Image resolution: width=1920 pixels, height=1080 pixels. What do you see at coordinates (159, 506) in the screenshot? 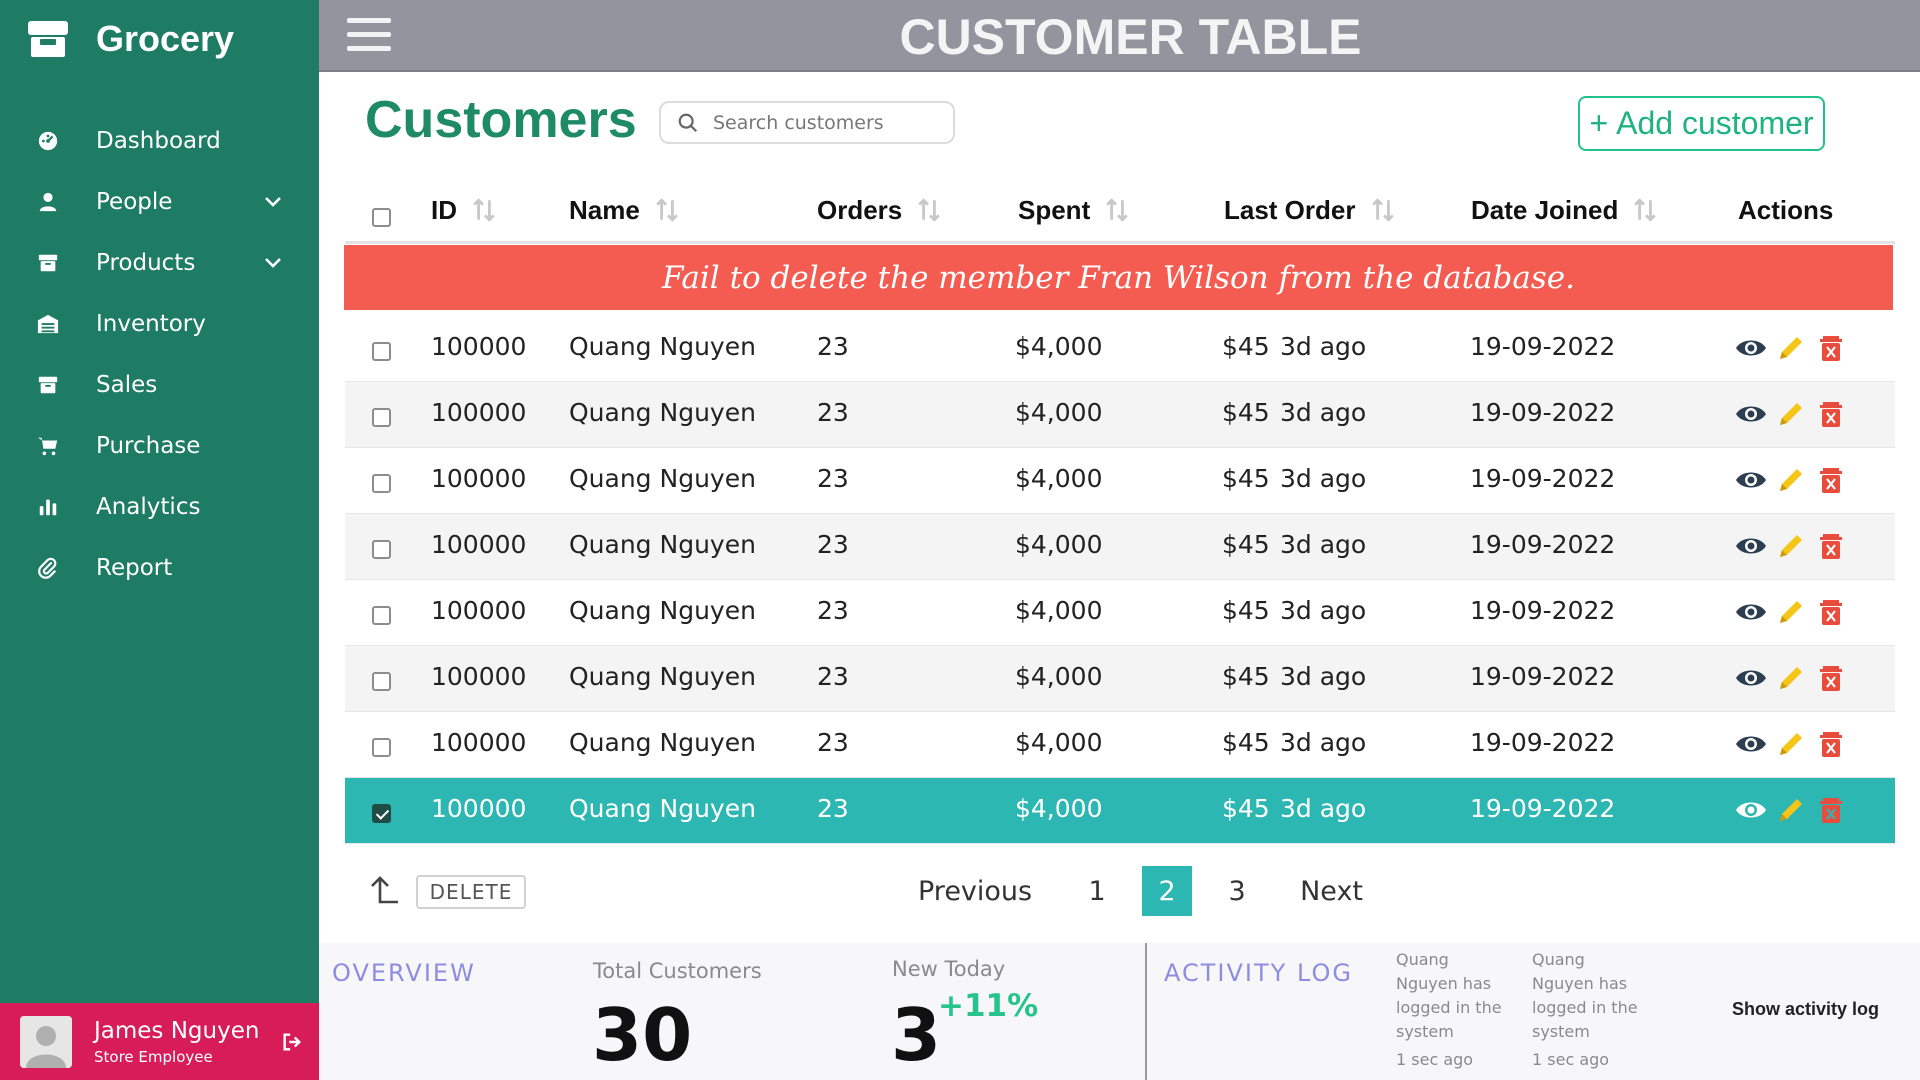
I see `sidebar-item-analytics: Analytics` at bounding box center [159, 506].